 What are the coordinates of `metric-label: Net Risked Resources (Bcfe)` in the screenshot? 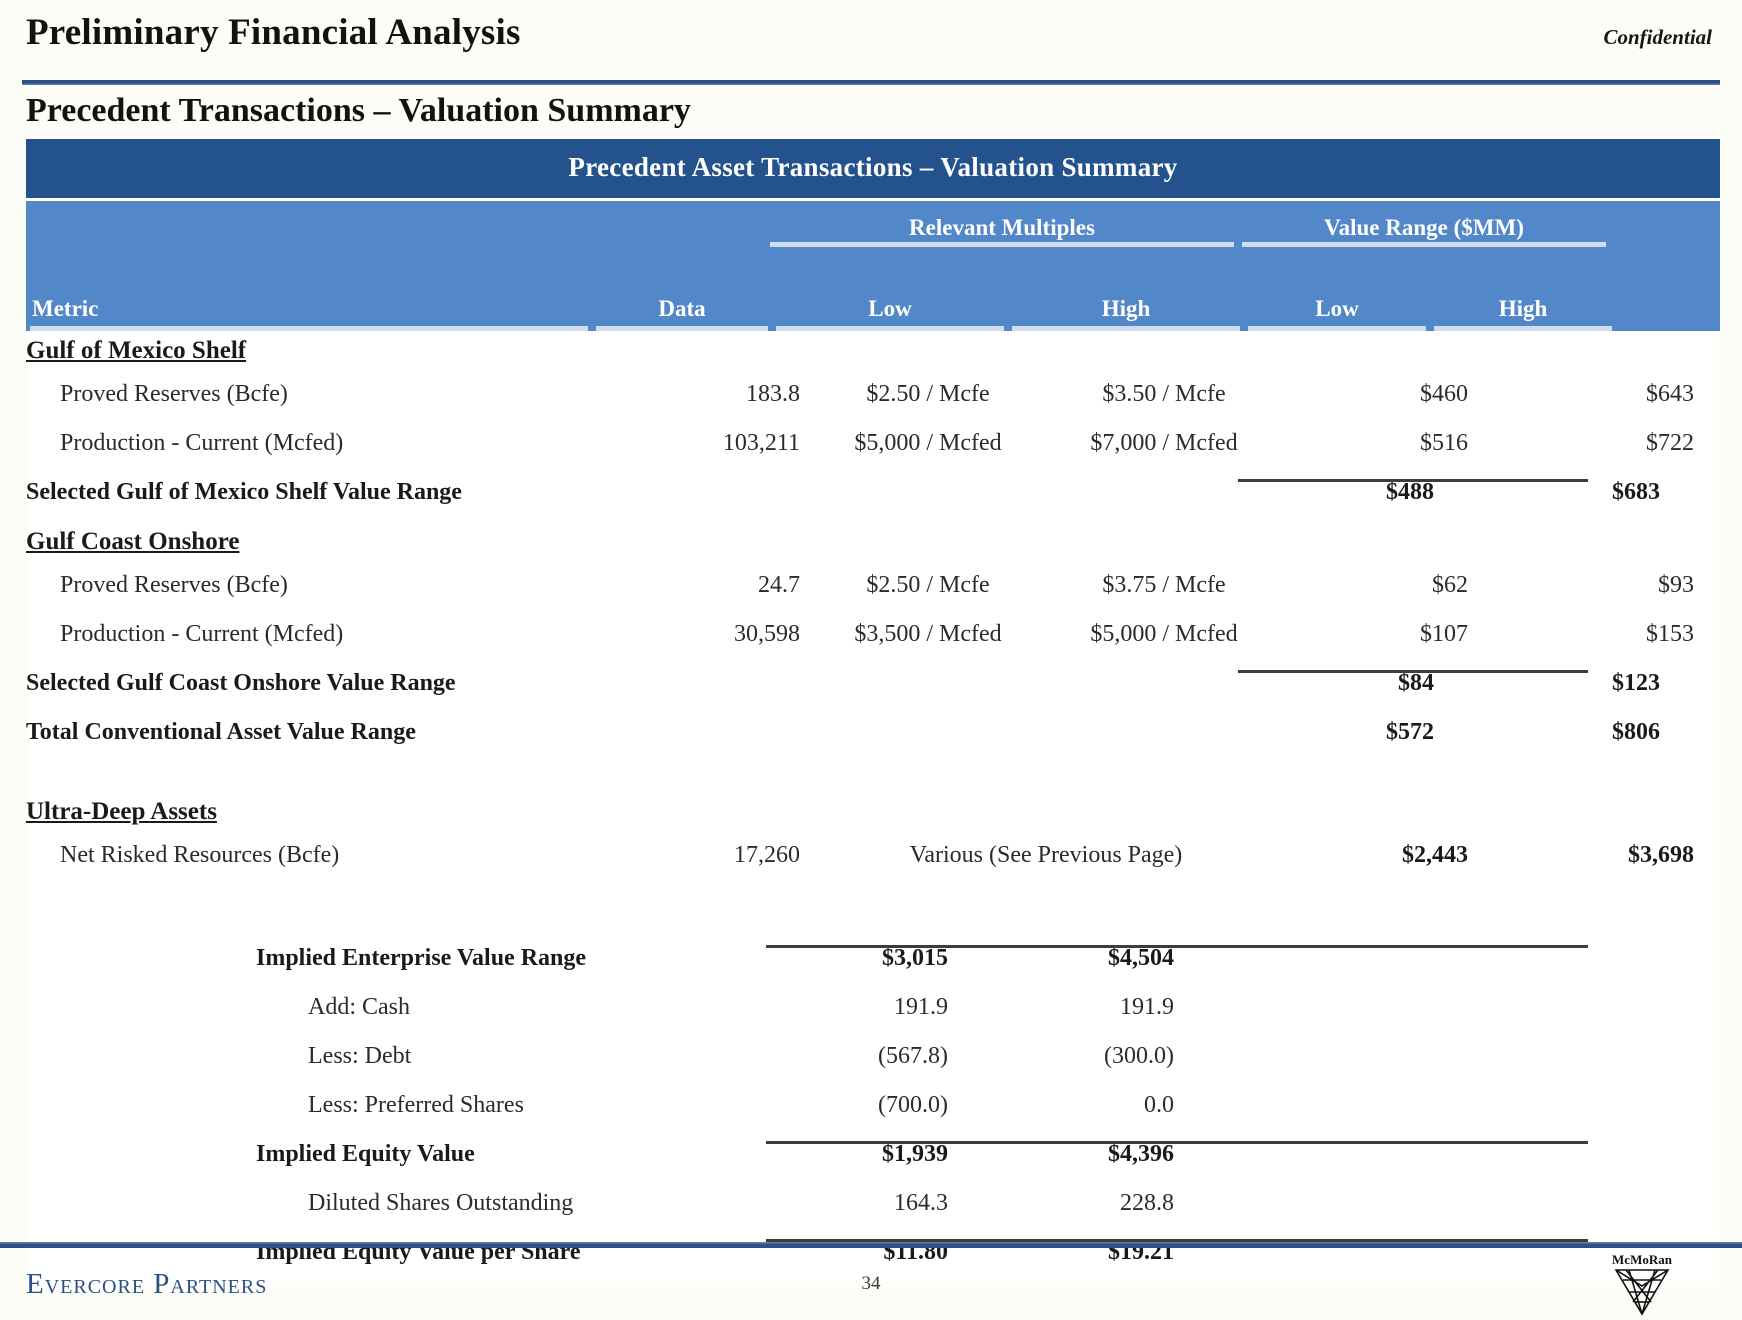 It's located at (200, 854).